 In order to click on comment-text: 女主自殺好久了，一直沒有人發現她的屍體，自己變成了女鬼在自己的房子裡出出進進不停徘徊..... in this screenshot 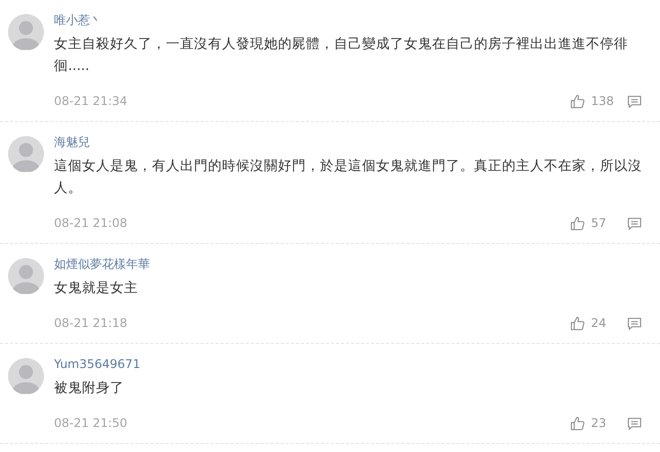, I will do `click(341, 55)`.